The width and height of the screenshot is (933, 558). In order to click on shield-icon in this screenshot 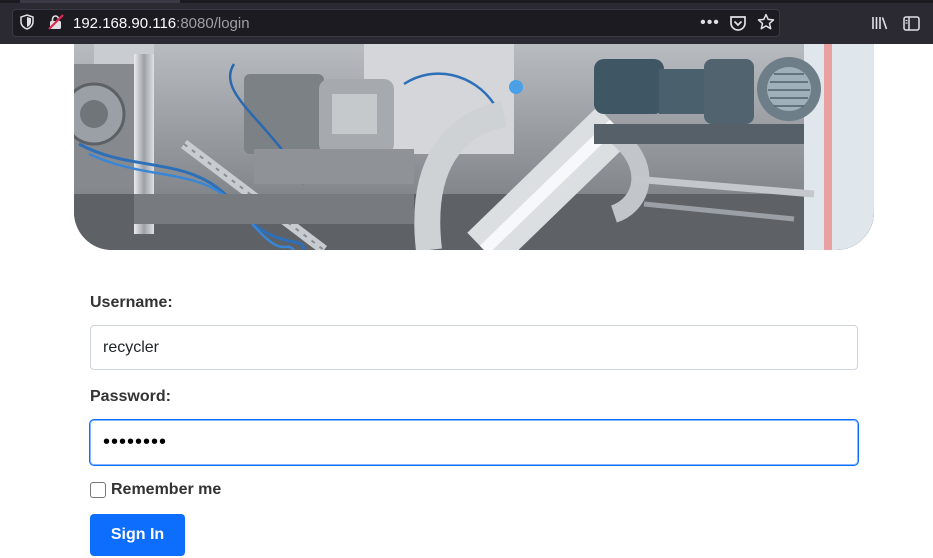, I will do `click(27, 22)`.